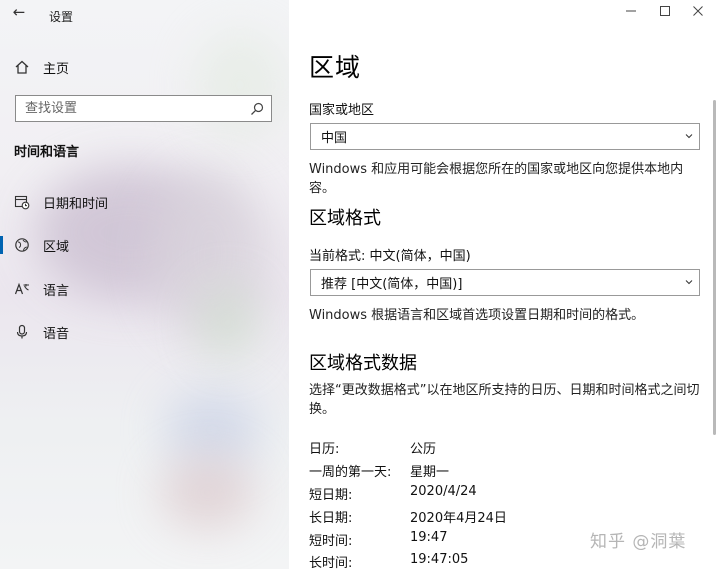 The width and height of the screenshot is (720, 569). Describe the element at coordinates (22, 289) in the screenshot. I see `language-icon` at that location.